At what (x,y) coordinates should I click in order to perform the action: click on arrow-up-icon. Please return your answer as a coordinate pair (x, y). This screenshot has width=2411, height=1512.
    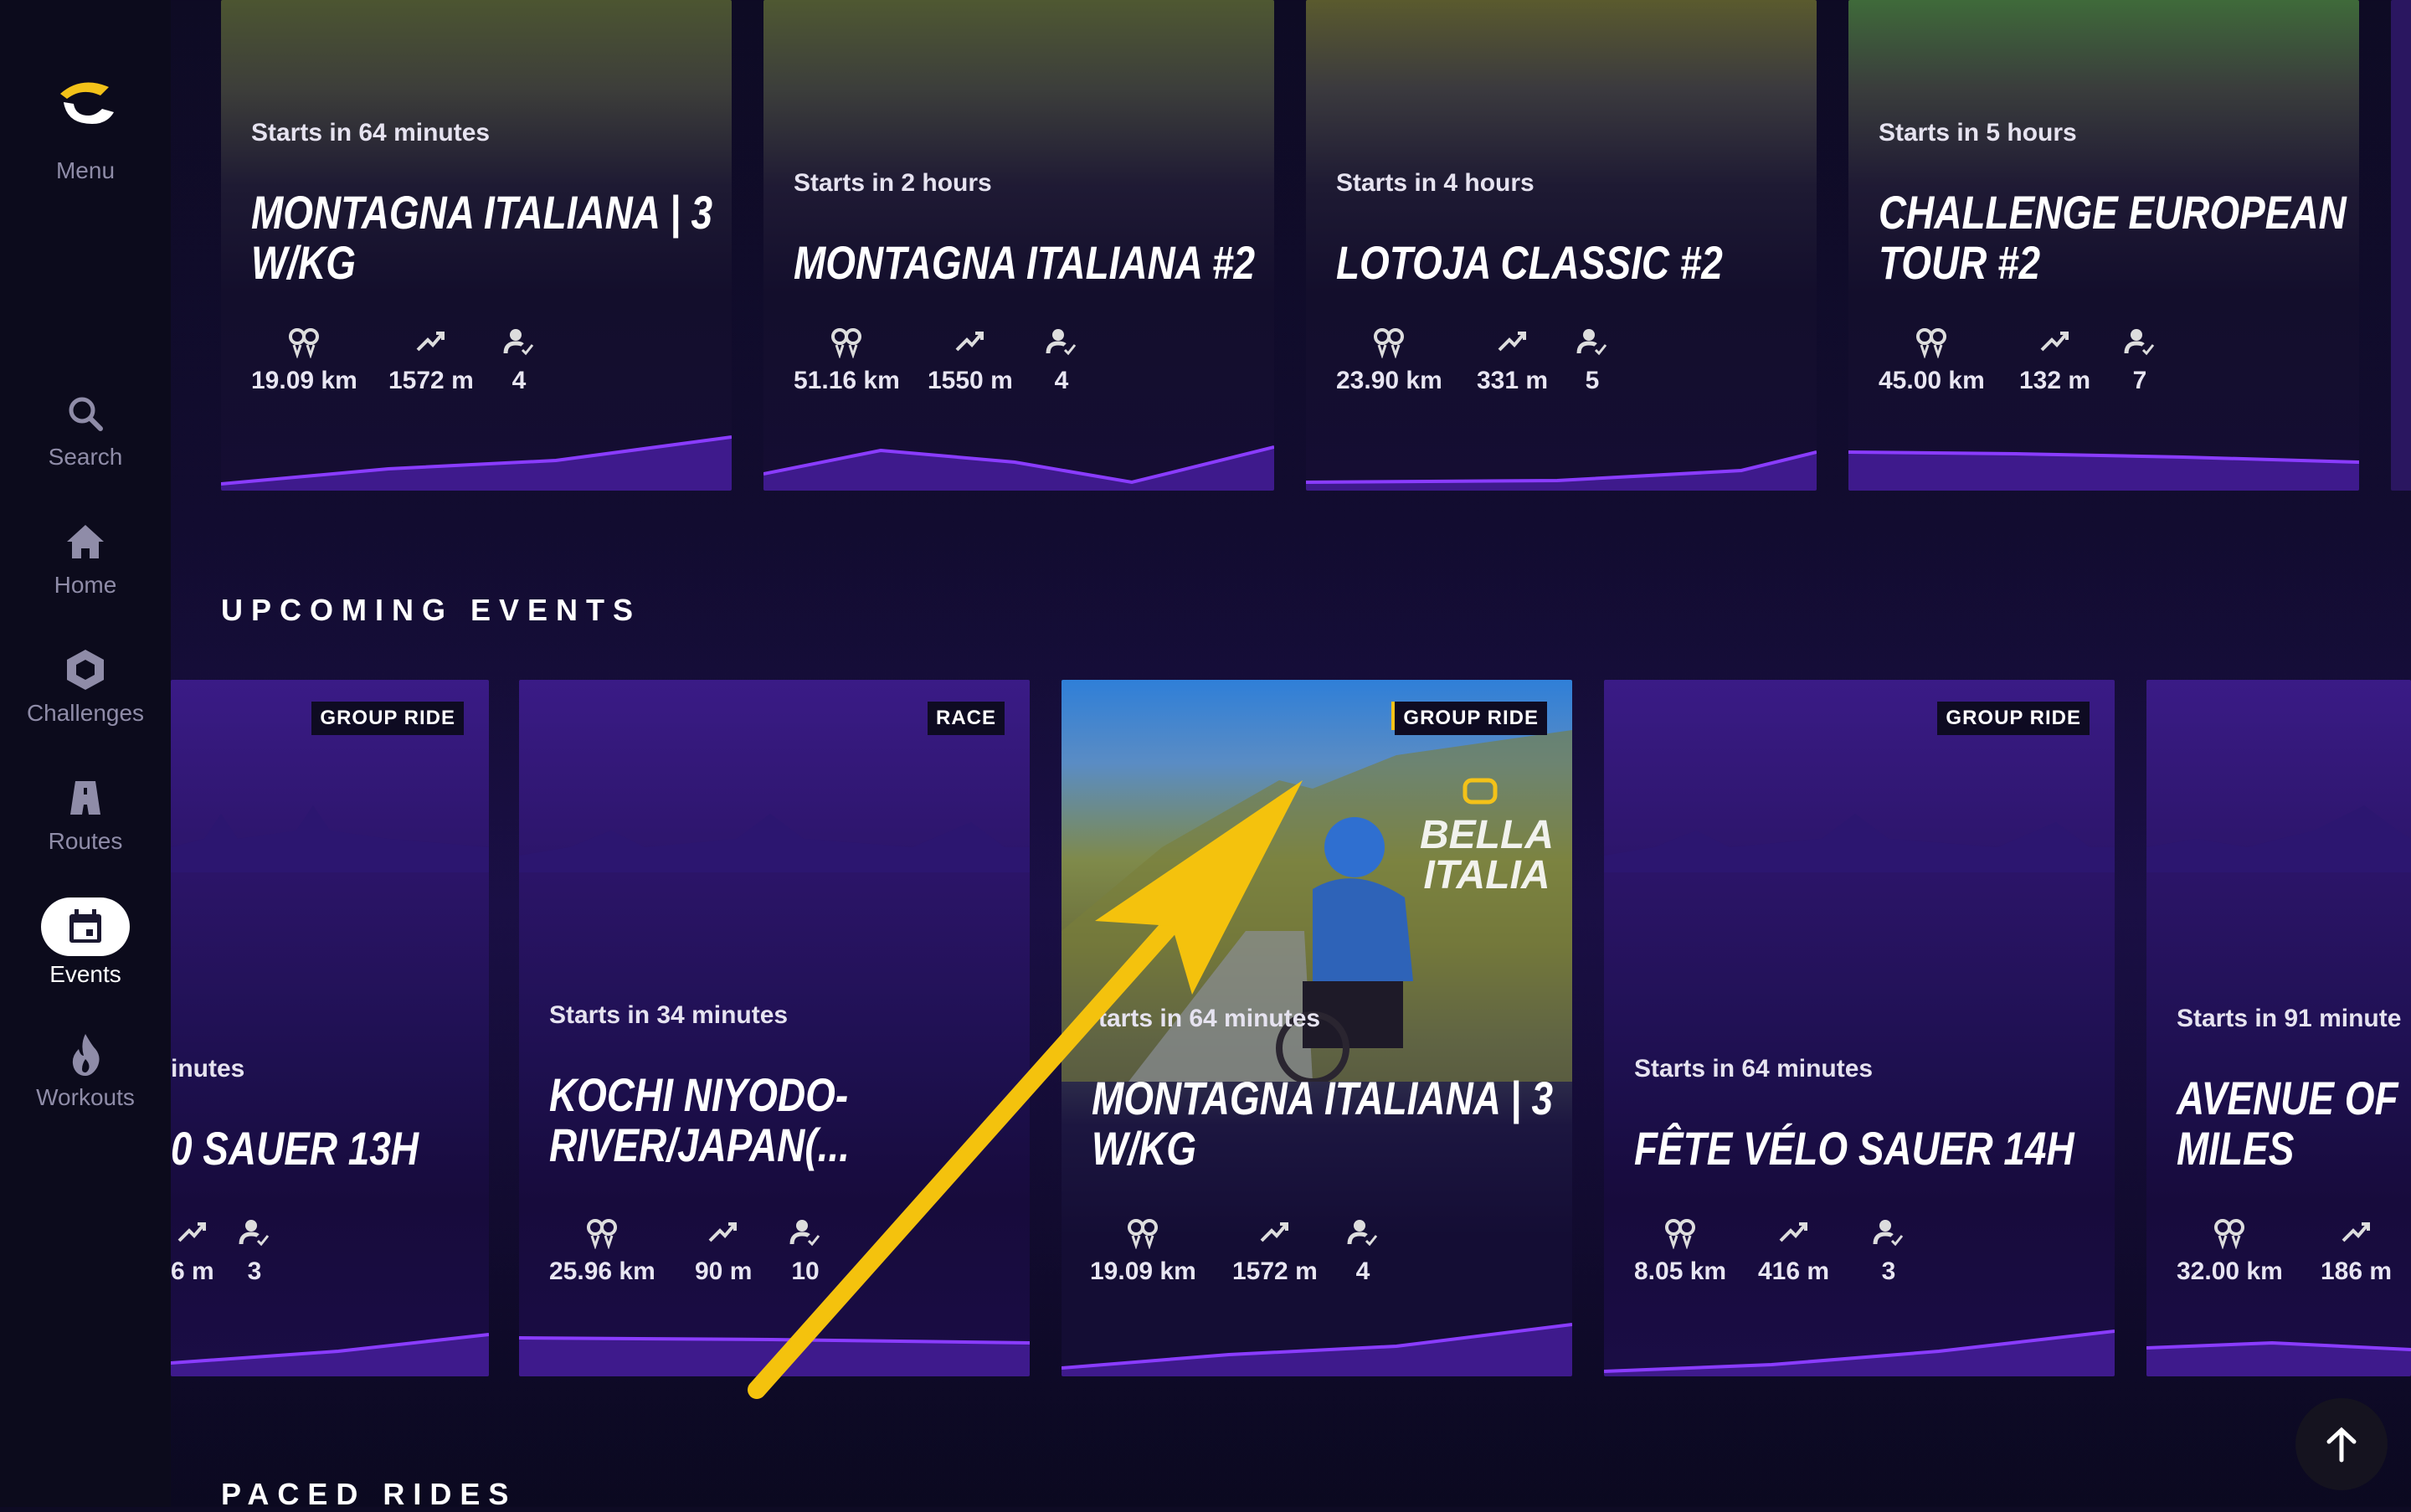
    Looking at the image, I should click on (2341, 1445).